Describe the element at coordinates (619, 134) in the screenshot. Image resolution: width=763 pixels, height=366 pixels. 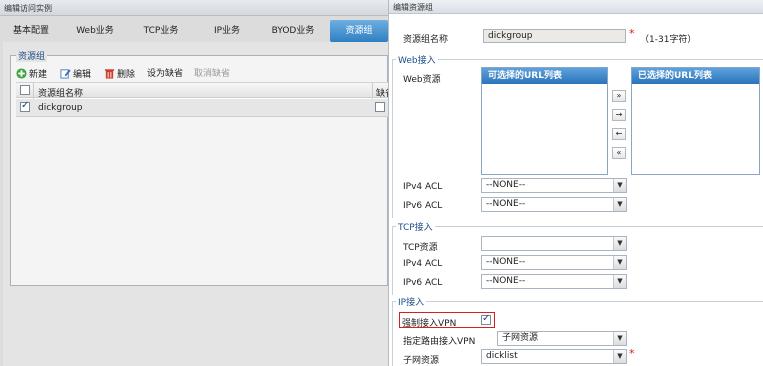
I see `move-left-button: ←` at that location.